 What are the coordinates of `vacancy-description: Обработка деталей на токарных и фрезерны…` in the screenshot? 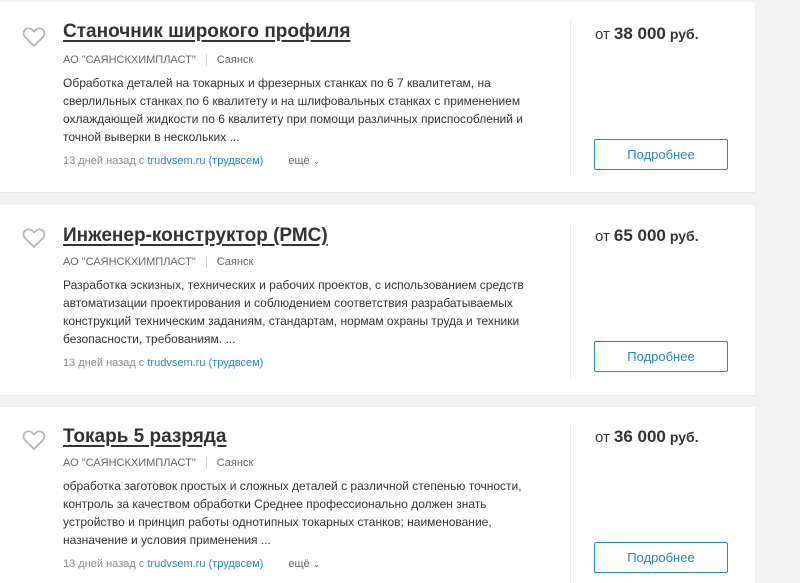 It's located at (293, 110).